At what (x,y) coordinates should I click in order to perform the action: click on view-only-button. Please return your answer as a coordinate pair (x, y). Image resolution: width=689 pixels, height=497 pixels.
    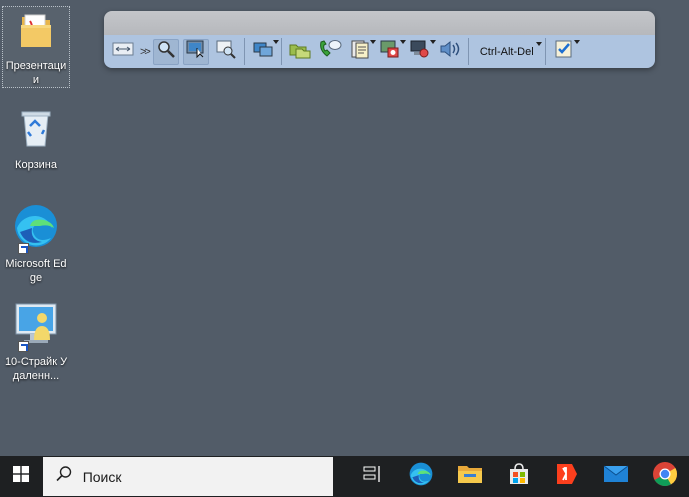
    Looking at the image, I should click on (195, 51).